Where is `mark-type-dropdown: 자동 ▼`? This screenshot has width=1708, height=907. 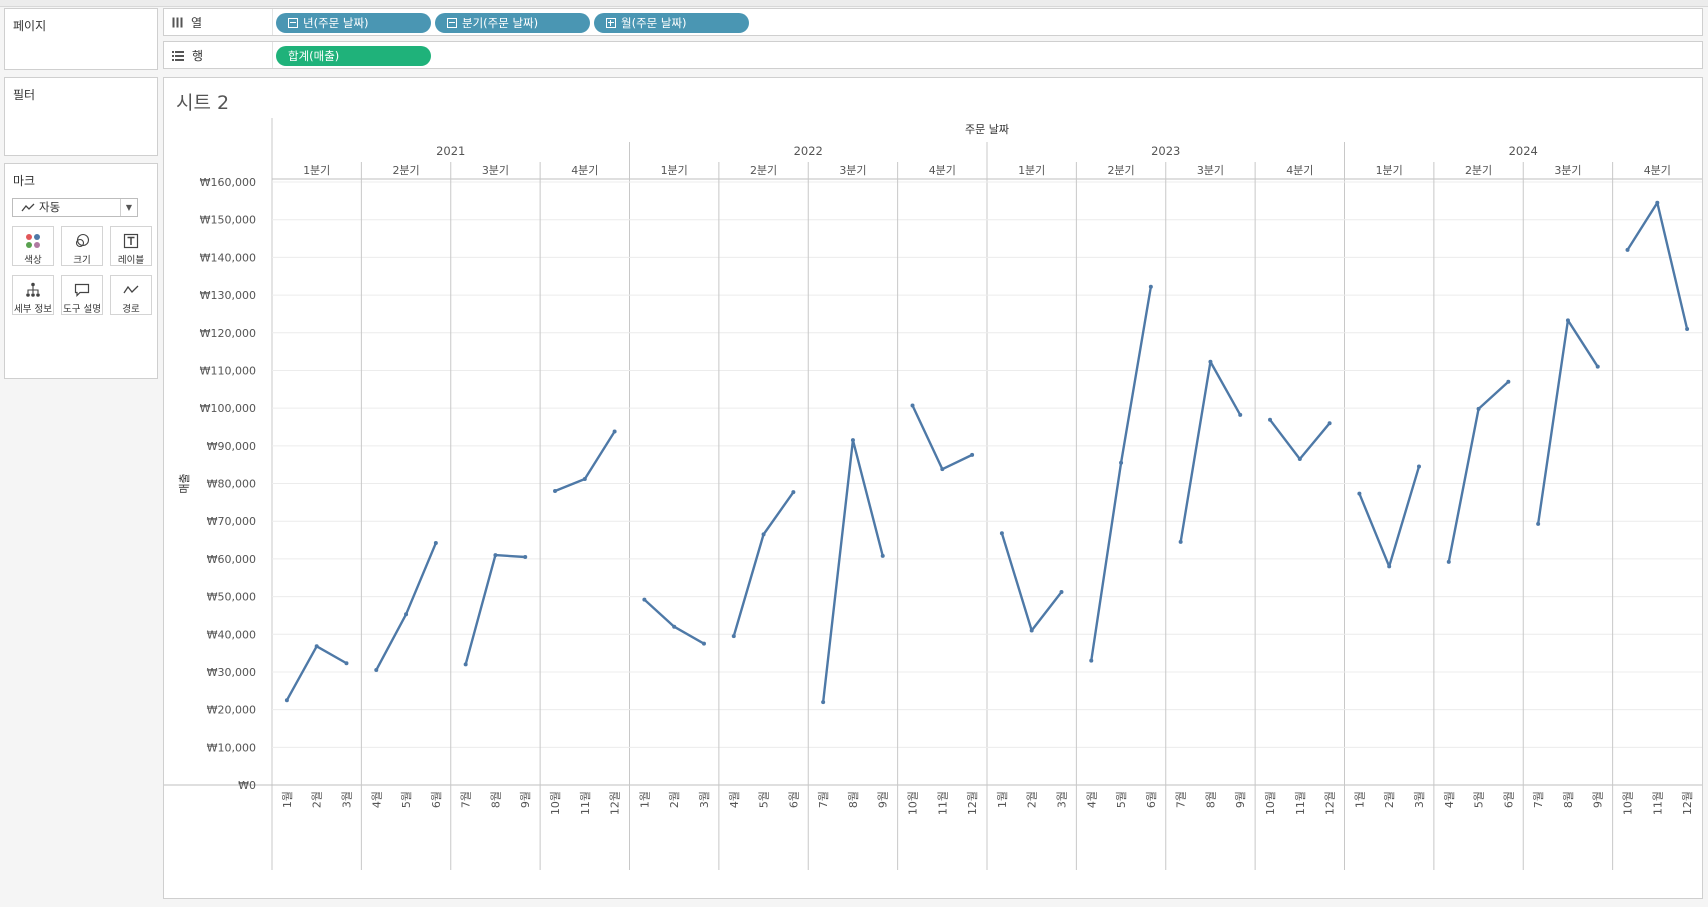
mark-type-dropdown: 자동 ▼ is located at coordinates (75, 207).